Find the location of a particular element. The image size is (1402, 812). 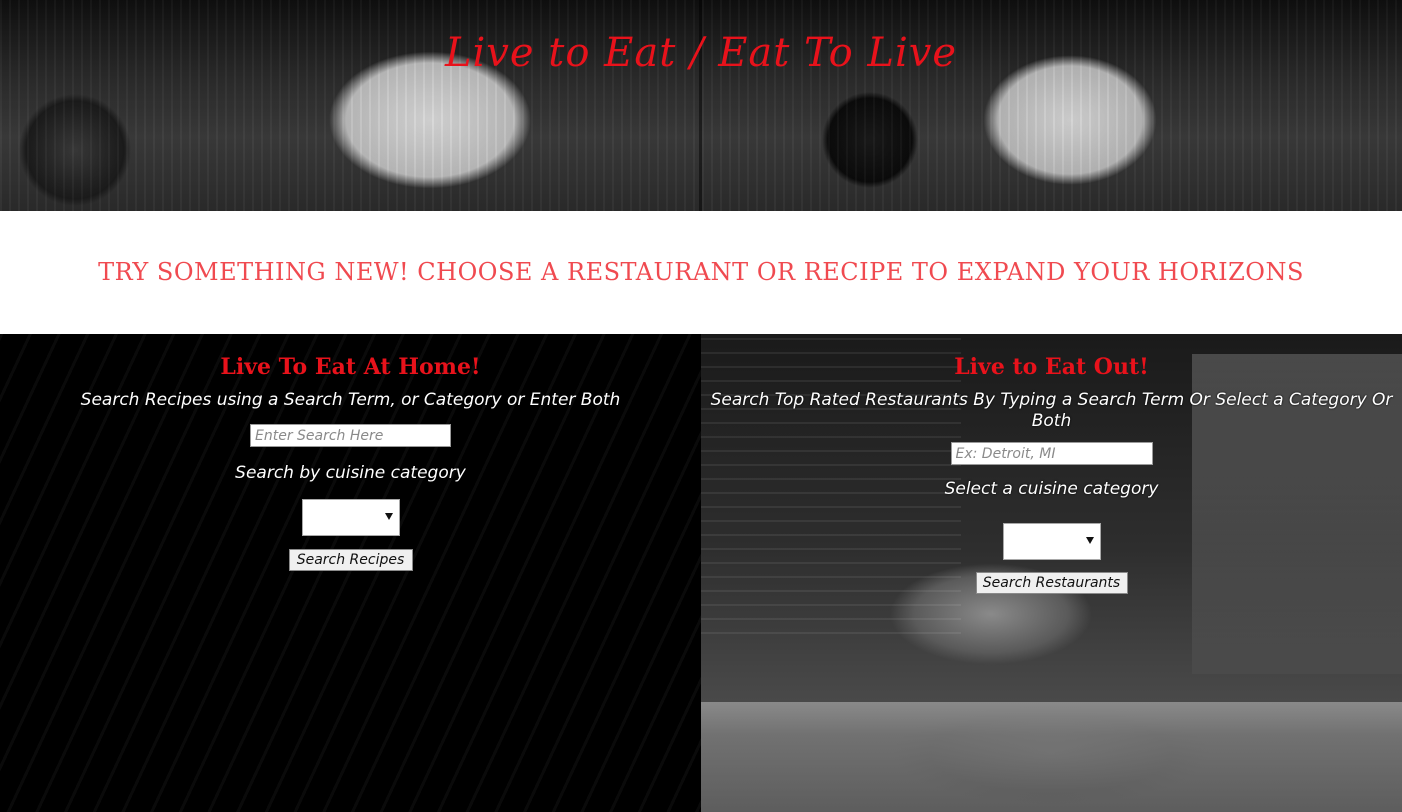

restaurant-panel-counter is located at coordinates (1051, 757).